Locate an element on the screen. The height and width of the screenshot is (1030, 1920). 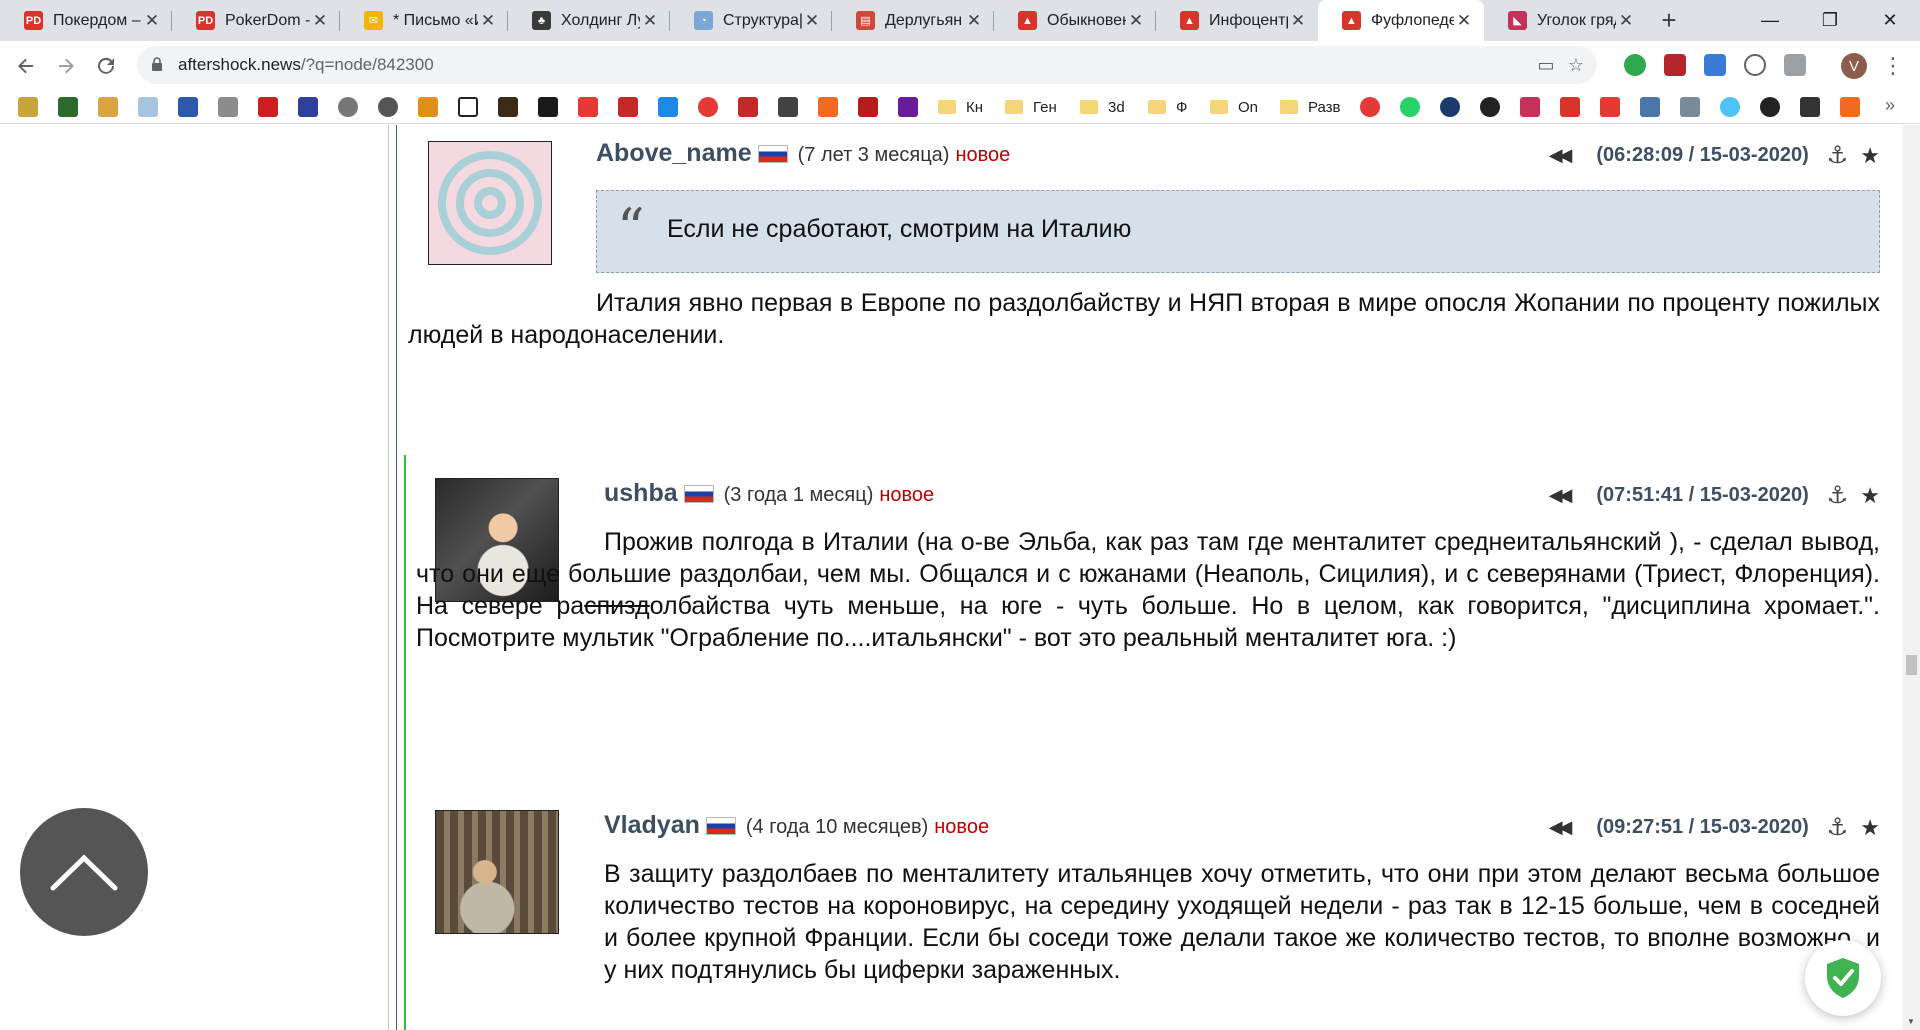
bookmark-folder: Кн is located at coordinates (960, 107).